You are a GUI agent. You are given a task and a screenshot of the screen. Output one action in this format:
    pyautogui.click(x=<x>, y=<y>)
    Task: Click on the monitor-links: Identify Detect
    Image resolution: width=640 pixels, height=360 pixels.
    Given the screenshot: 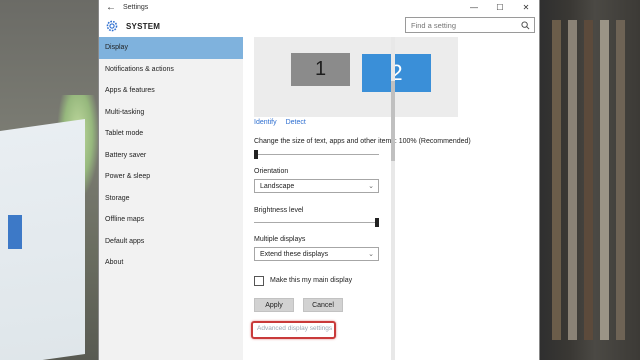 What is the action you would take?
    pyautogui.click(x=280, y=122)
    